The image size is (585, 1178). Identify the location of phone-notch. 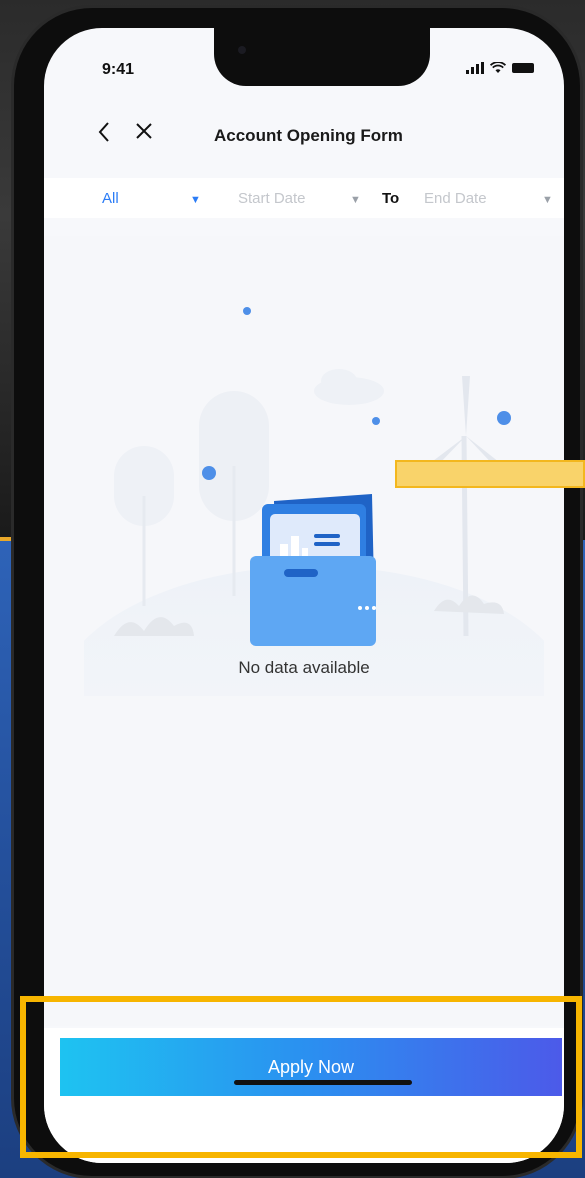
(322, 57).